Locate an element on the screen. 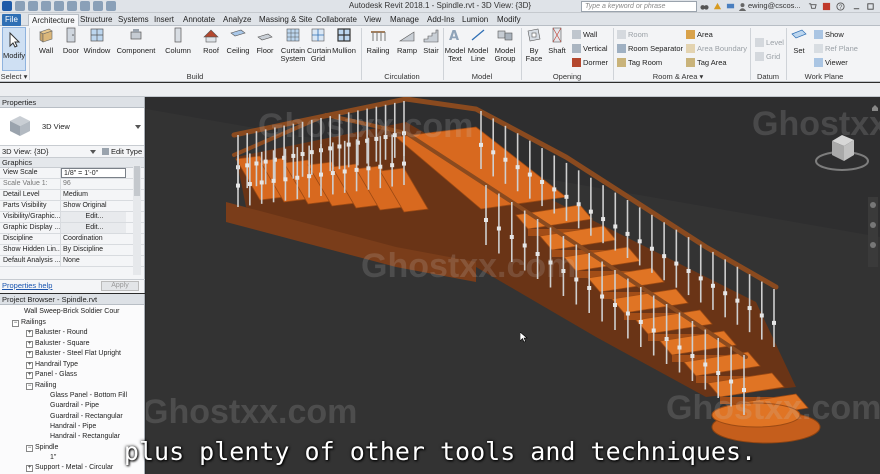  scroll-thumb is located at coordinates (137, 181).